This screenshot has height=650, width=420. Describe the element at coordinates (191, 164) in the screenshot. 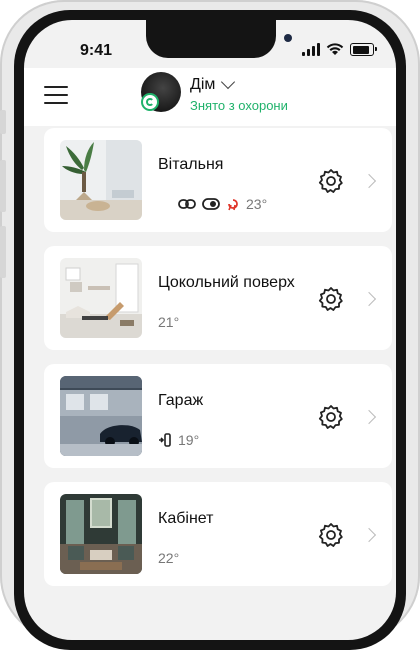

I see `room-name: Вітальня` at that location.